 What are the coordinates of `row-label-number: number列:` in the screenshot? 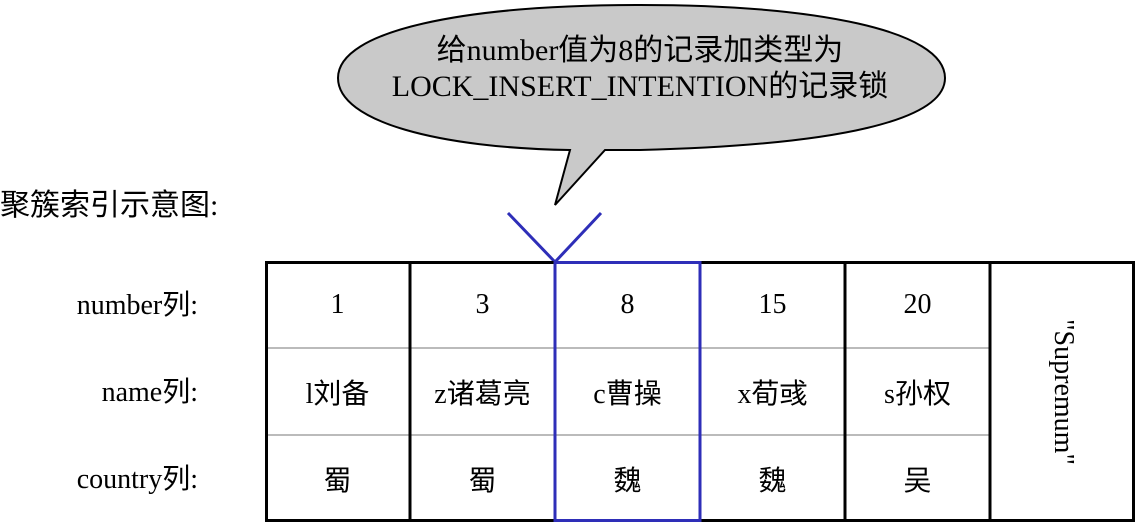 It's located at (137, 305).